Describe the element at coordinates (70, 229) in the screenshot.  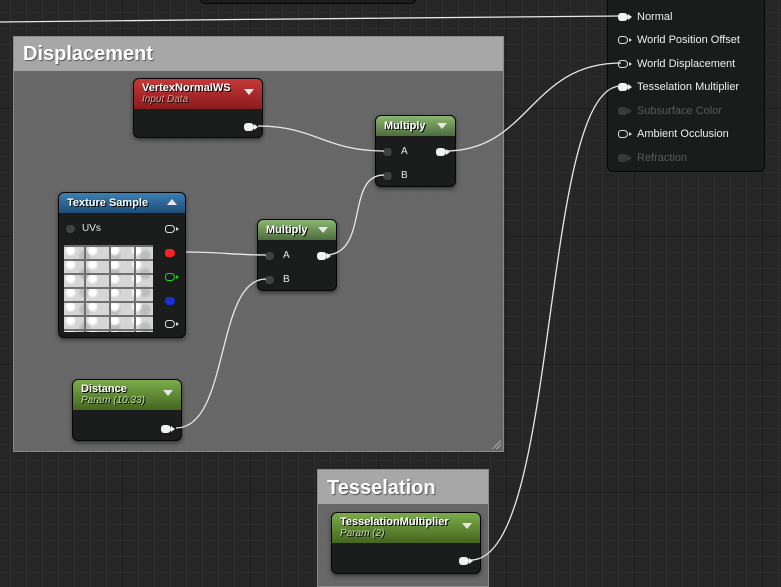
I see `uvs-input-pin` at that location.